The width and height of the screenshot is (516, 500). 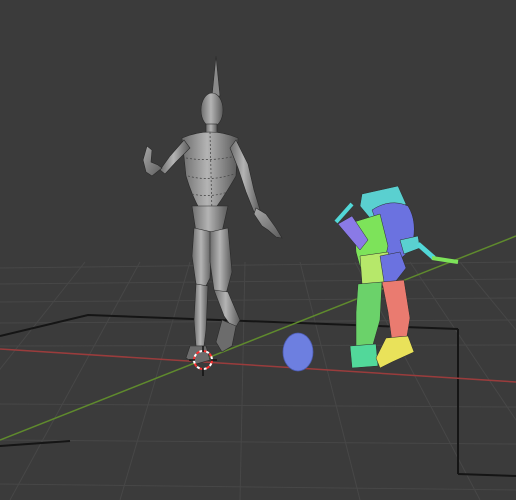 I want to click on colored-figure-left-foot, so click(x=364, y=356).